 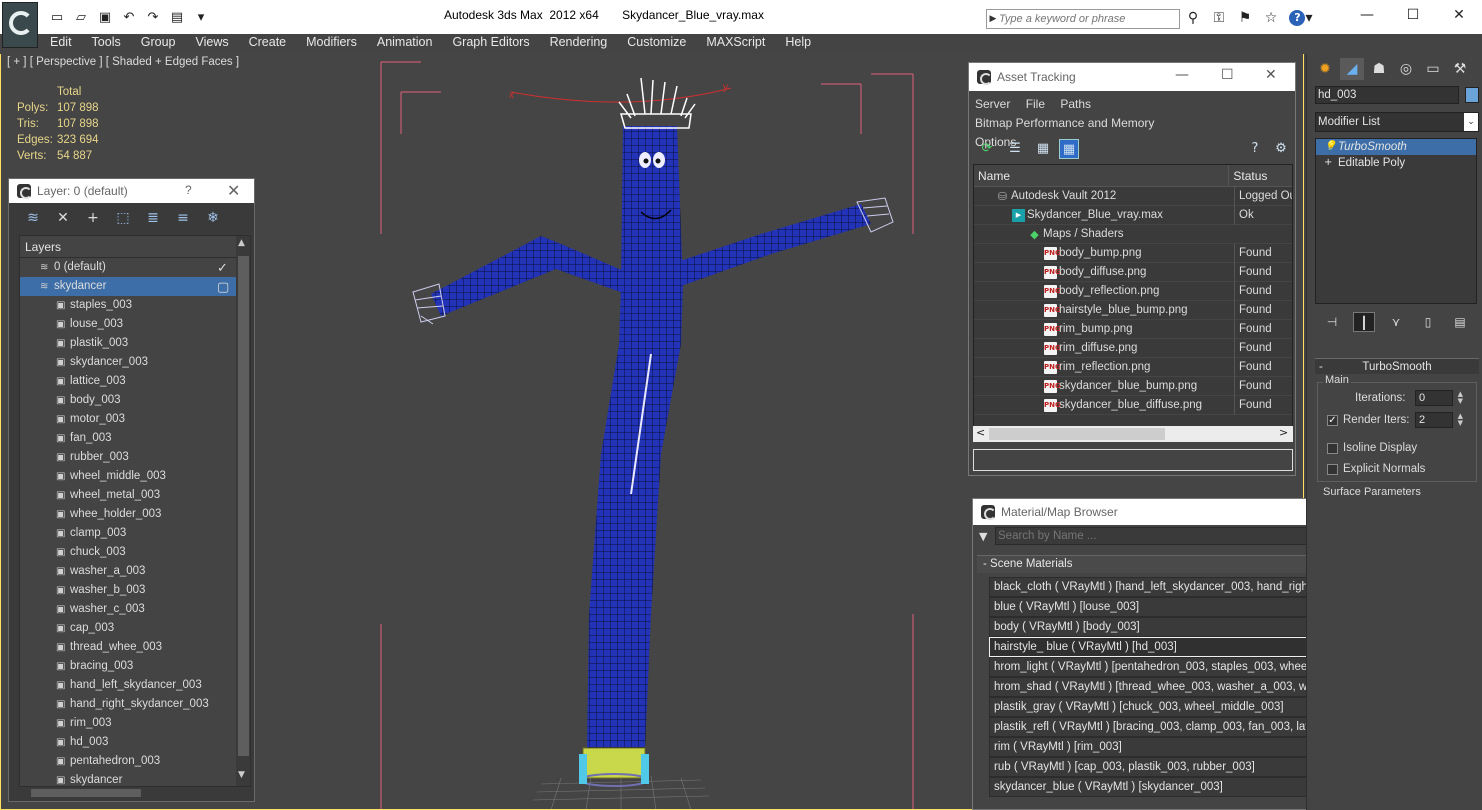 I want to click on display-tab-icon: ▭, so click(x=1433, y=69).